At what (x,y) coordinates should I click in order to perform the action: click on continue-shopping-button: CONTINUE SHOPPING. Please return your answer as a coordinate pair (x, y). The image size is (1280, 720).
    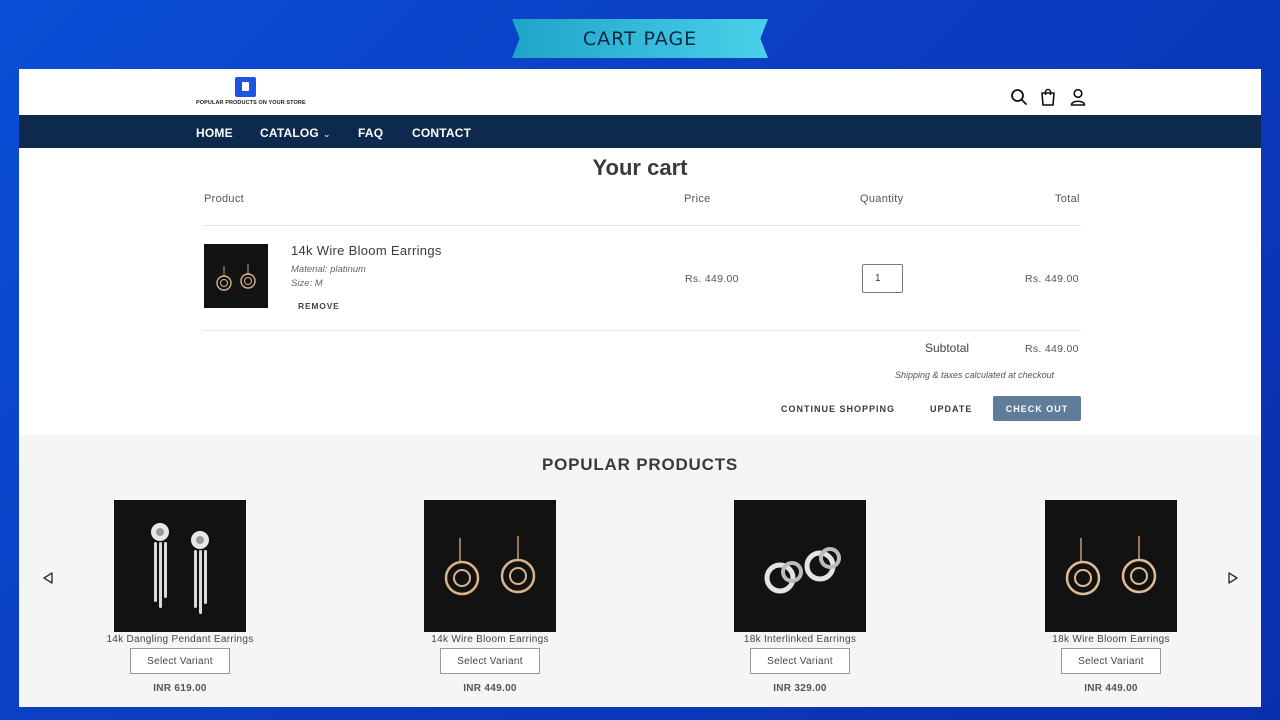
    Looking at the image, I should click on (838, 409).